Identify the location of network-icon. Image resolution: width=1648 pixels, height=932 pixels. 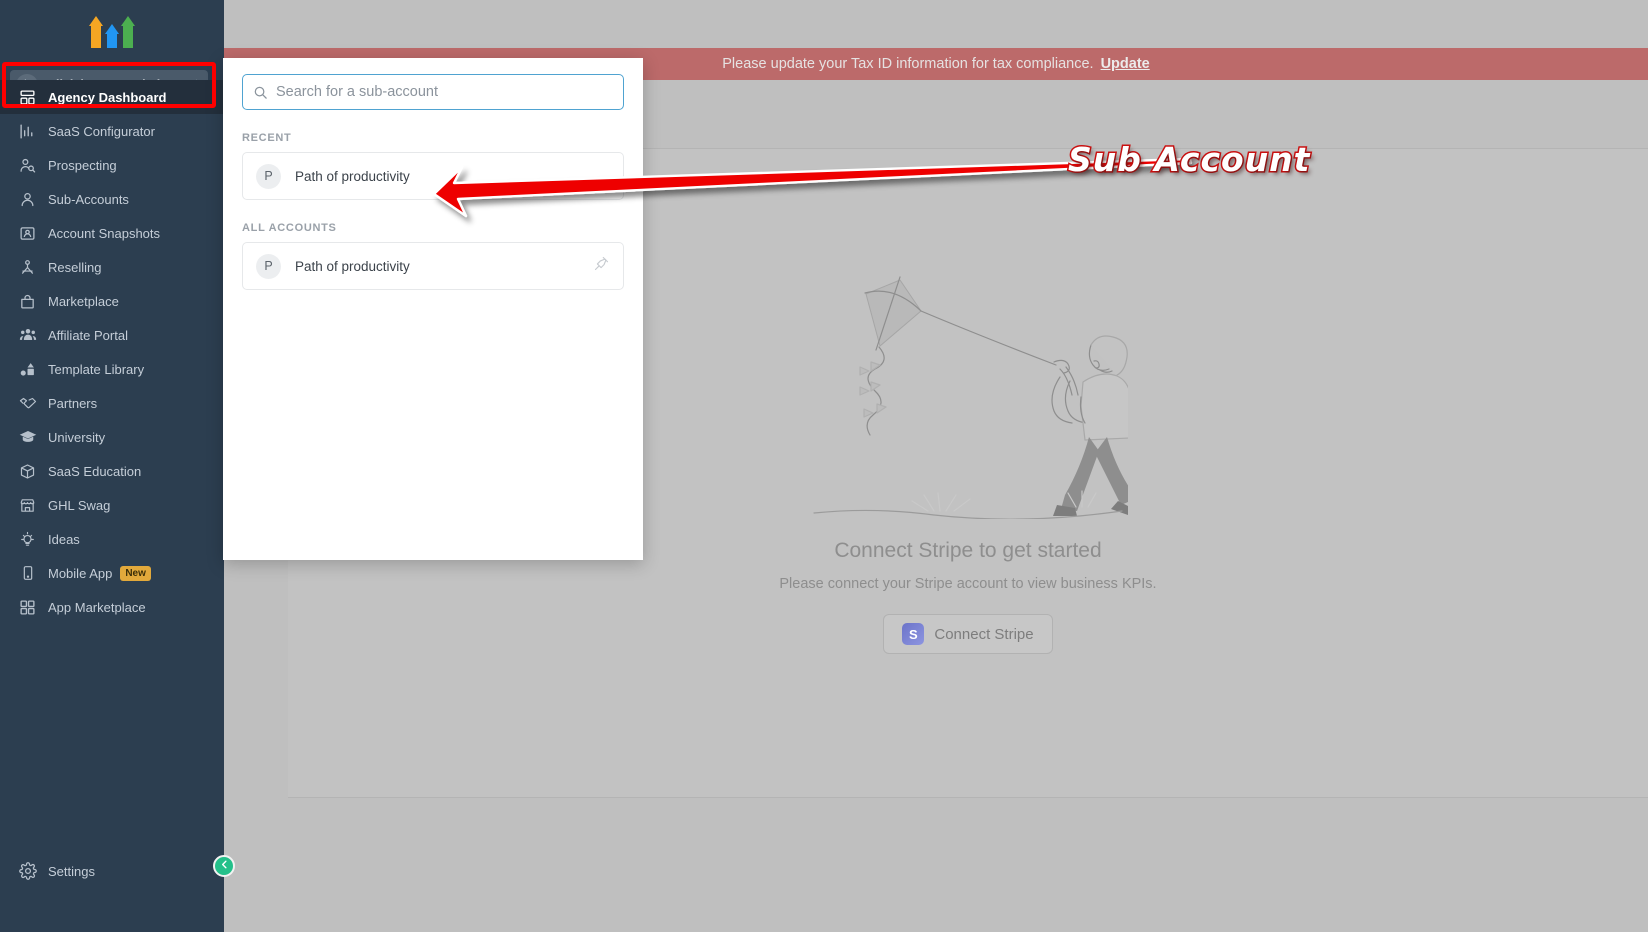
(27, 267).